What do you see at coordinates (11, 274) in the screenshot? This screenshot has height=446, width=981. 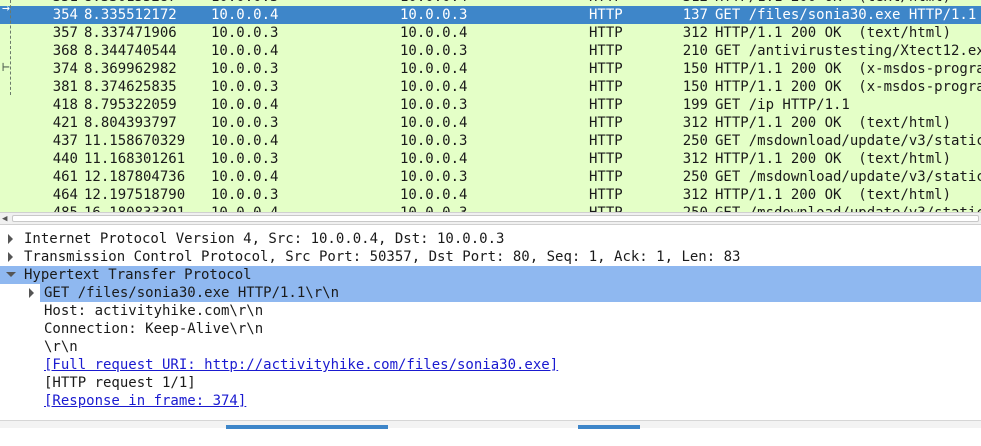 I see `triangle-down-icon` at bounding box center [11, 274].